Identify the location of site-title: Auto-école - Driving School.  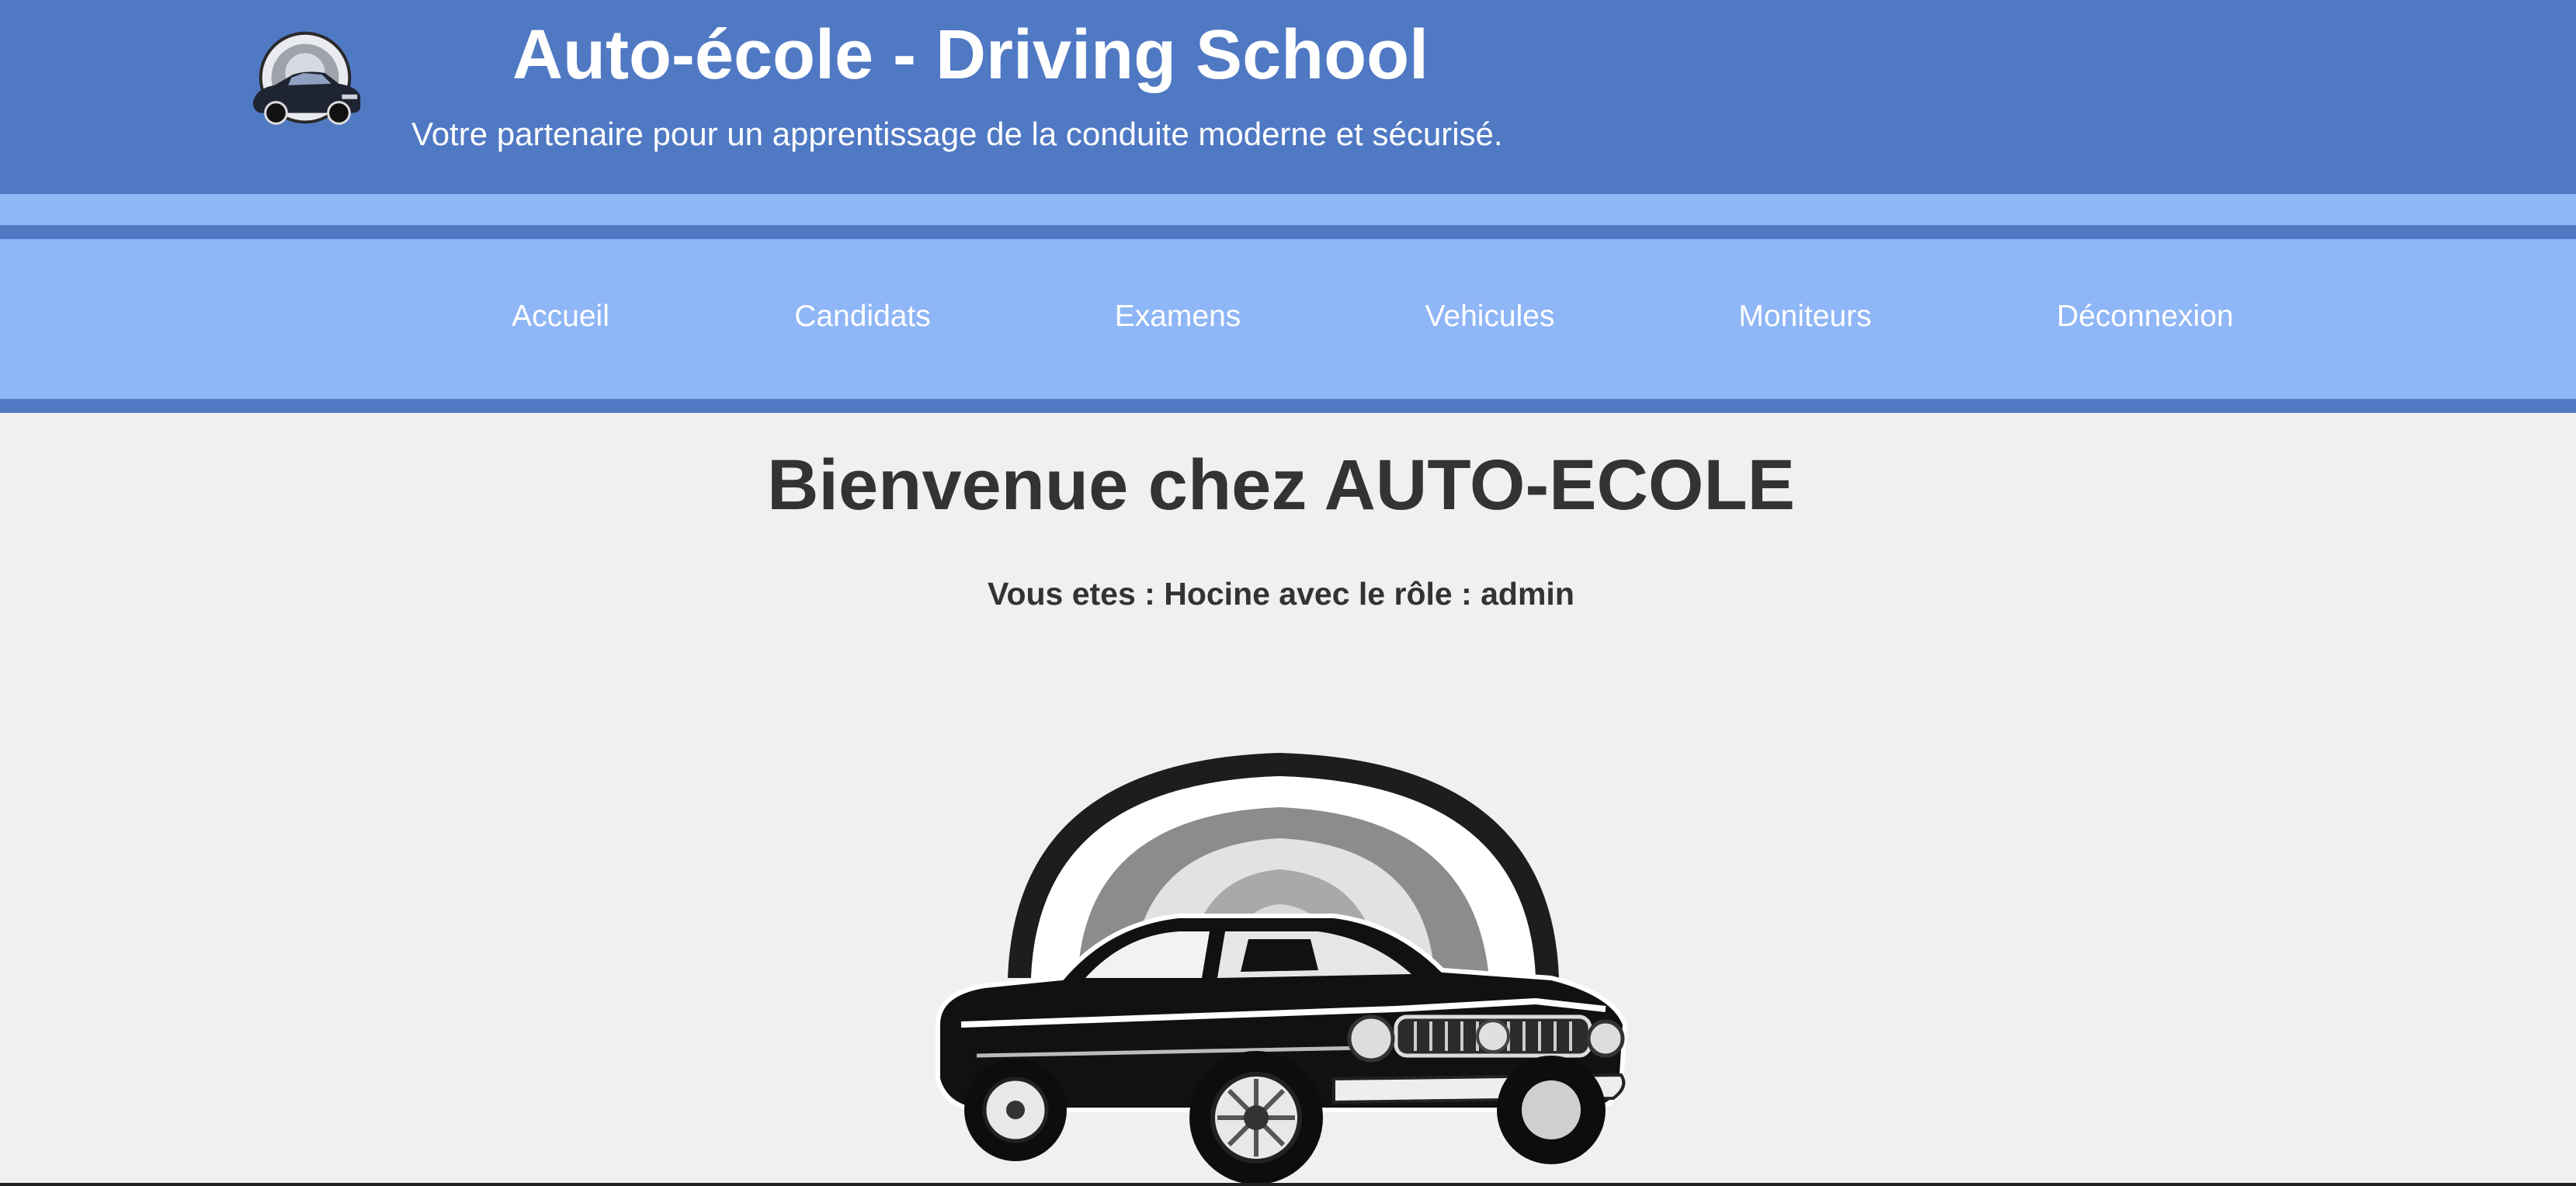
(970, 55).